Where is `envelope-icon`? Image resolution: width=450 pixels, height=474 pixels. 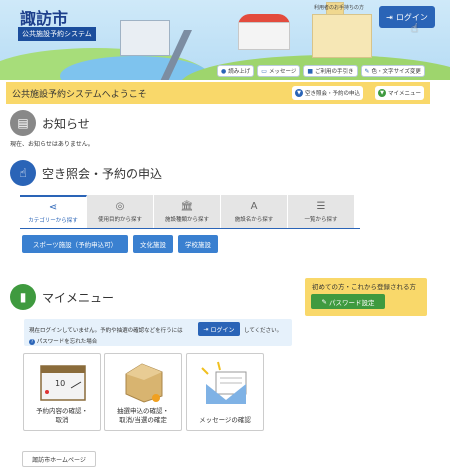
envelope-icon is located at coordinates (224, 382).